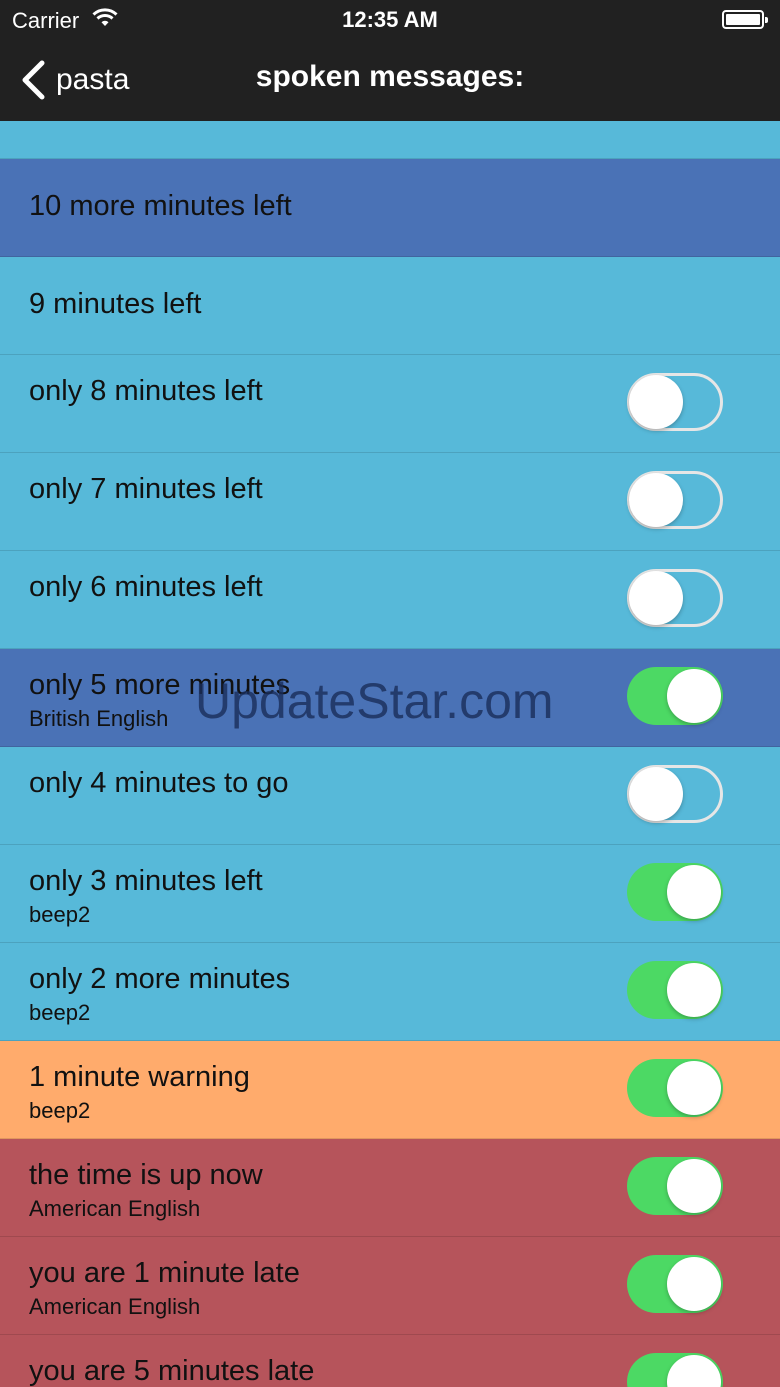 Image resolution: width=780 pixels, height=1387 pixels. I want to click on message-title: only 4 minutes to go, so click(159, 783).